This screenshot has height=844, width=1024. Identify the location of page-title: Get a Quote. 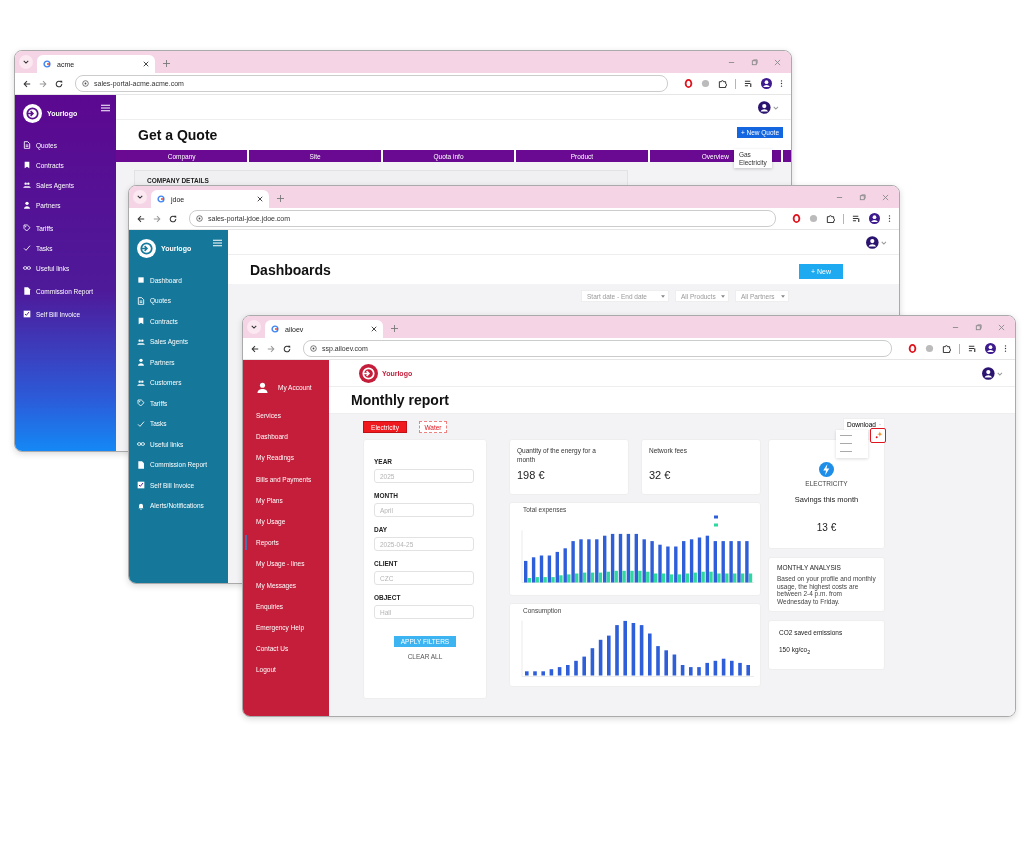
(178, 135).